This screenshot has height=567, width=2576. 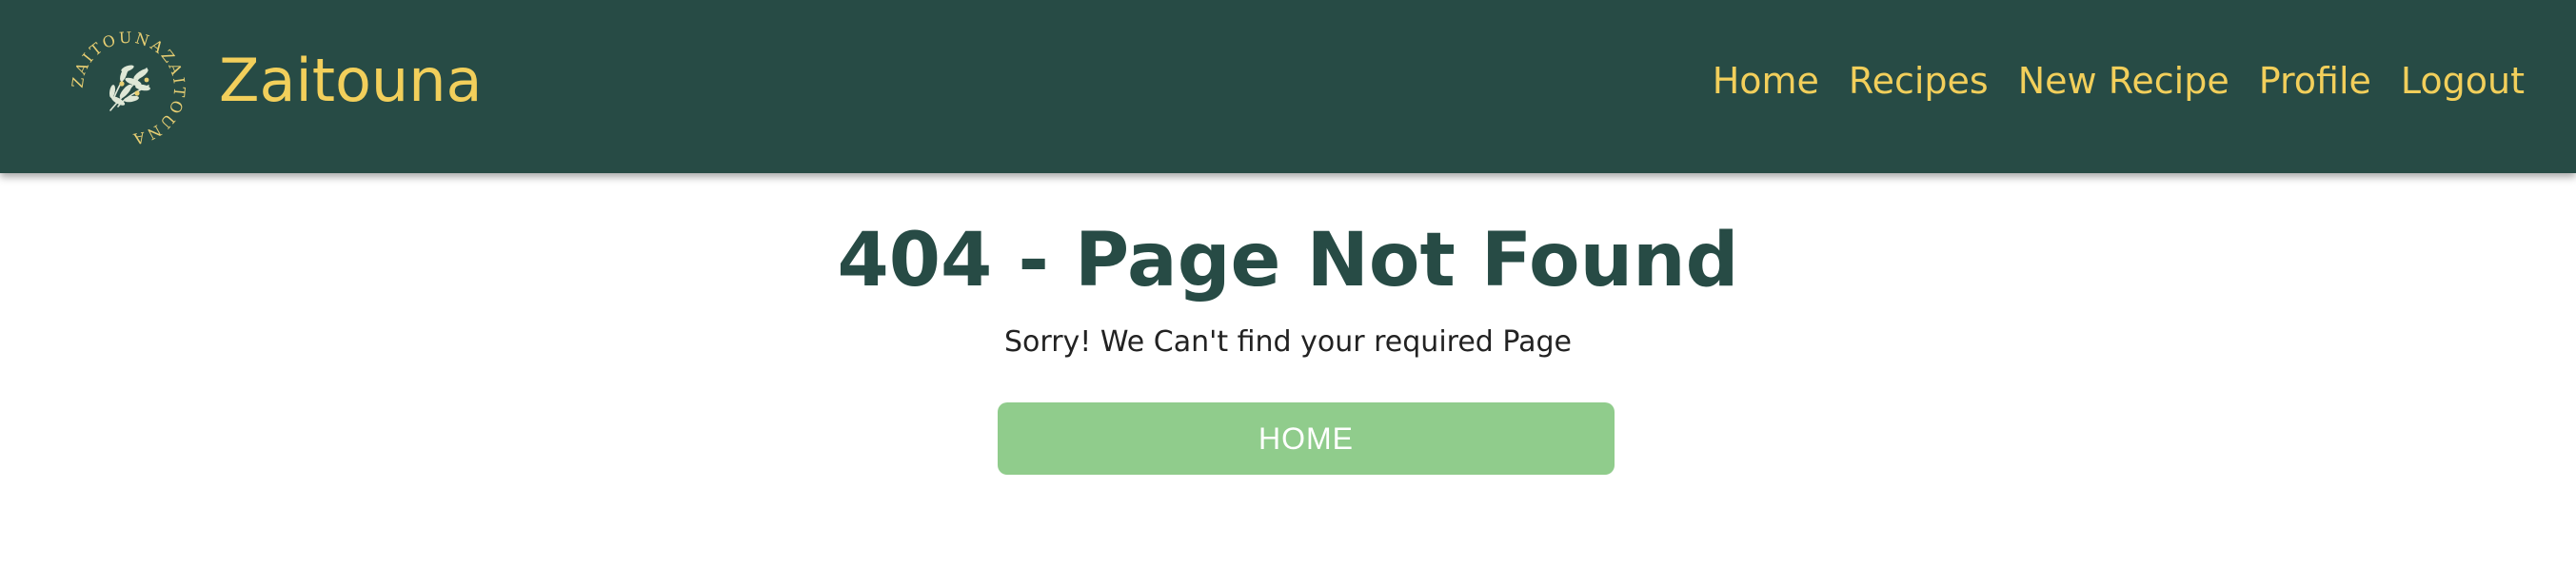 I want to click on page-title: 404 - Page Not Found, so click(x=1288, y=260).